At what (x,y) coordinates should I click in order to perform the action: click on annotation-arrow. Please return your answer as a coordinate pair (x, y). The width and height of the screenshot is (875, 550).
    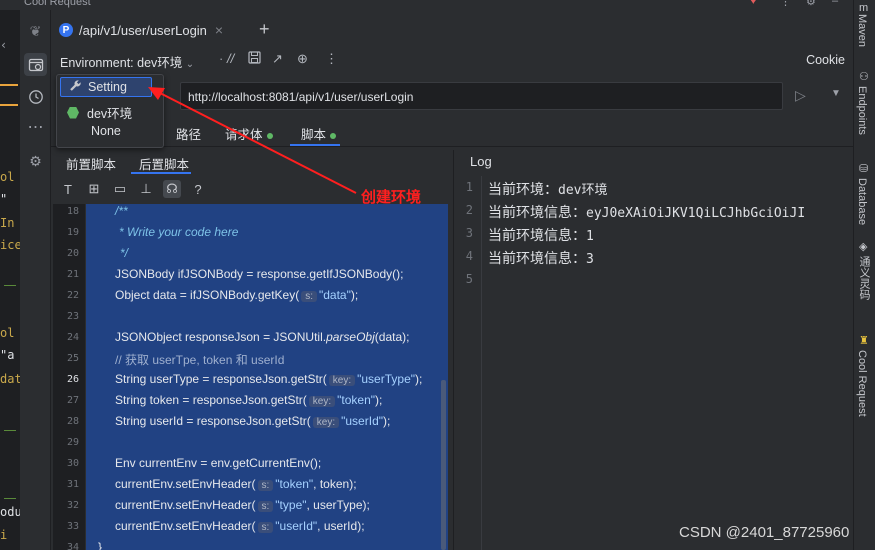
    Looking at the image, I should click on (252, 140).